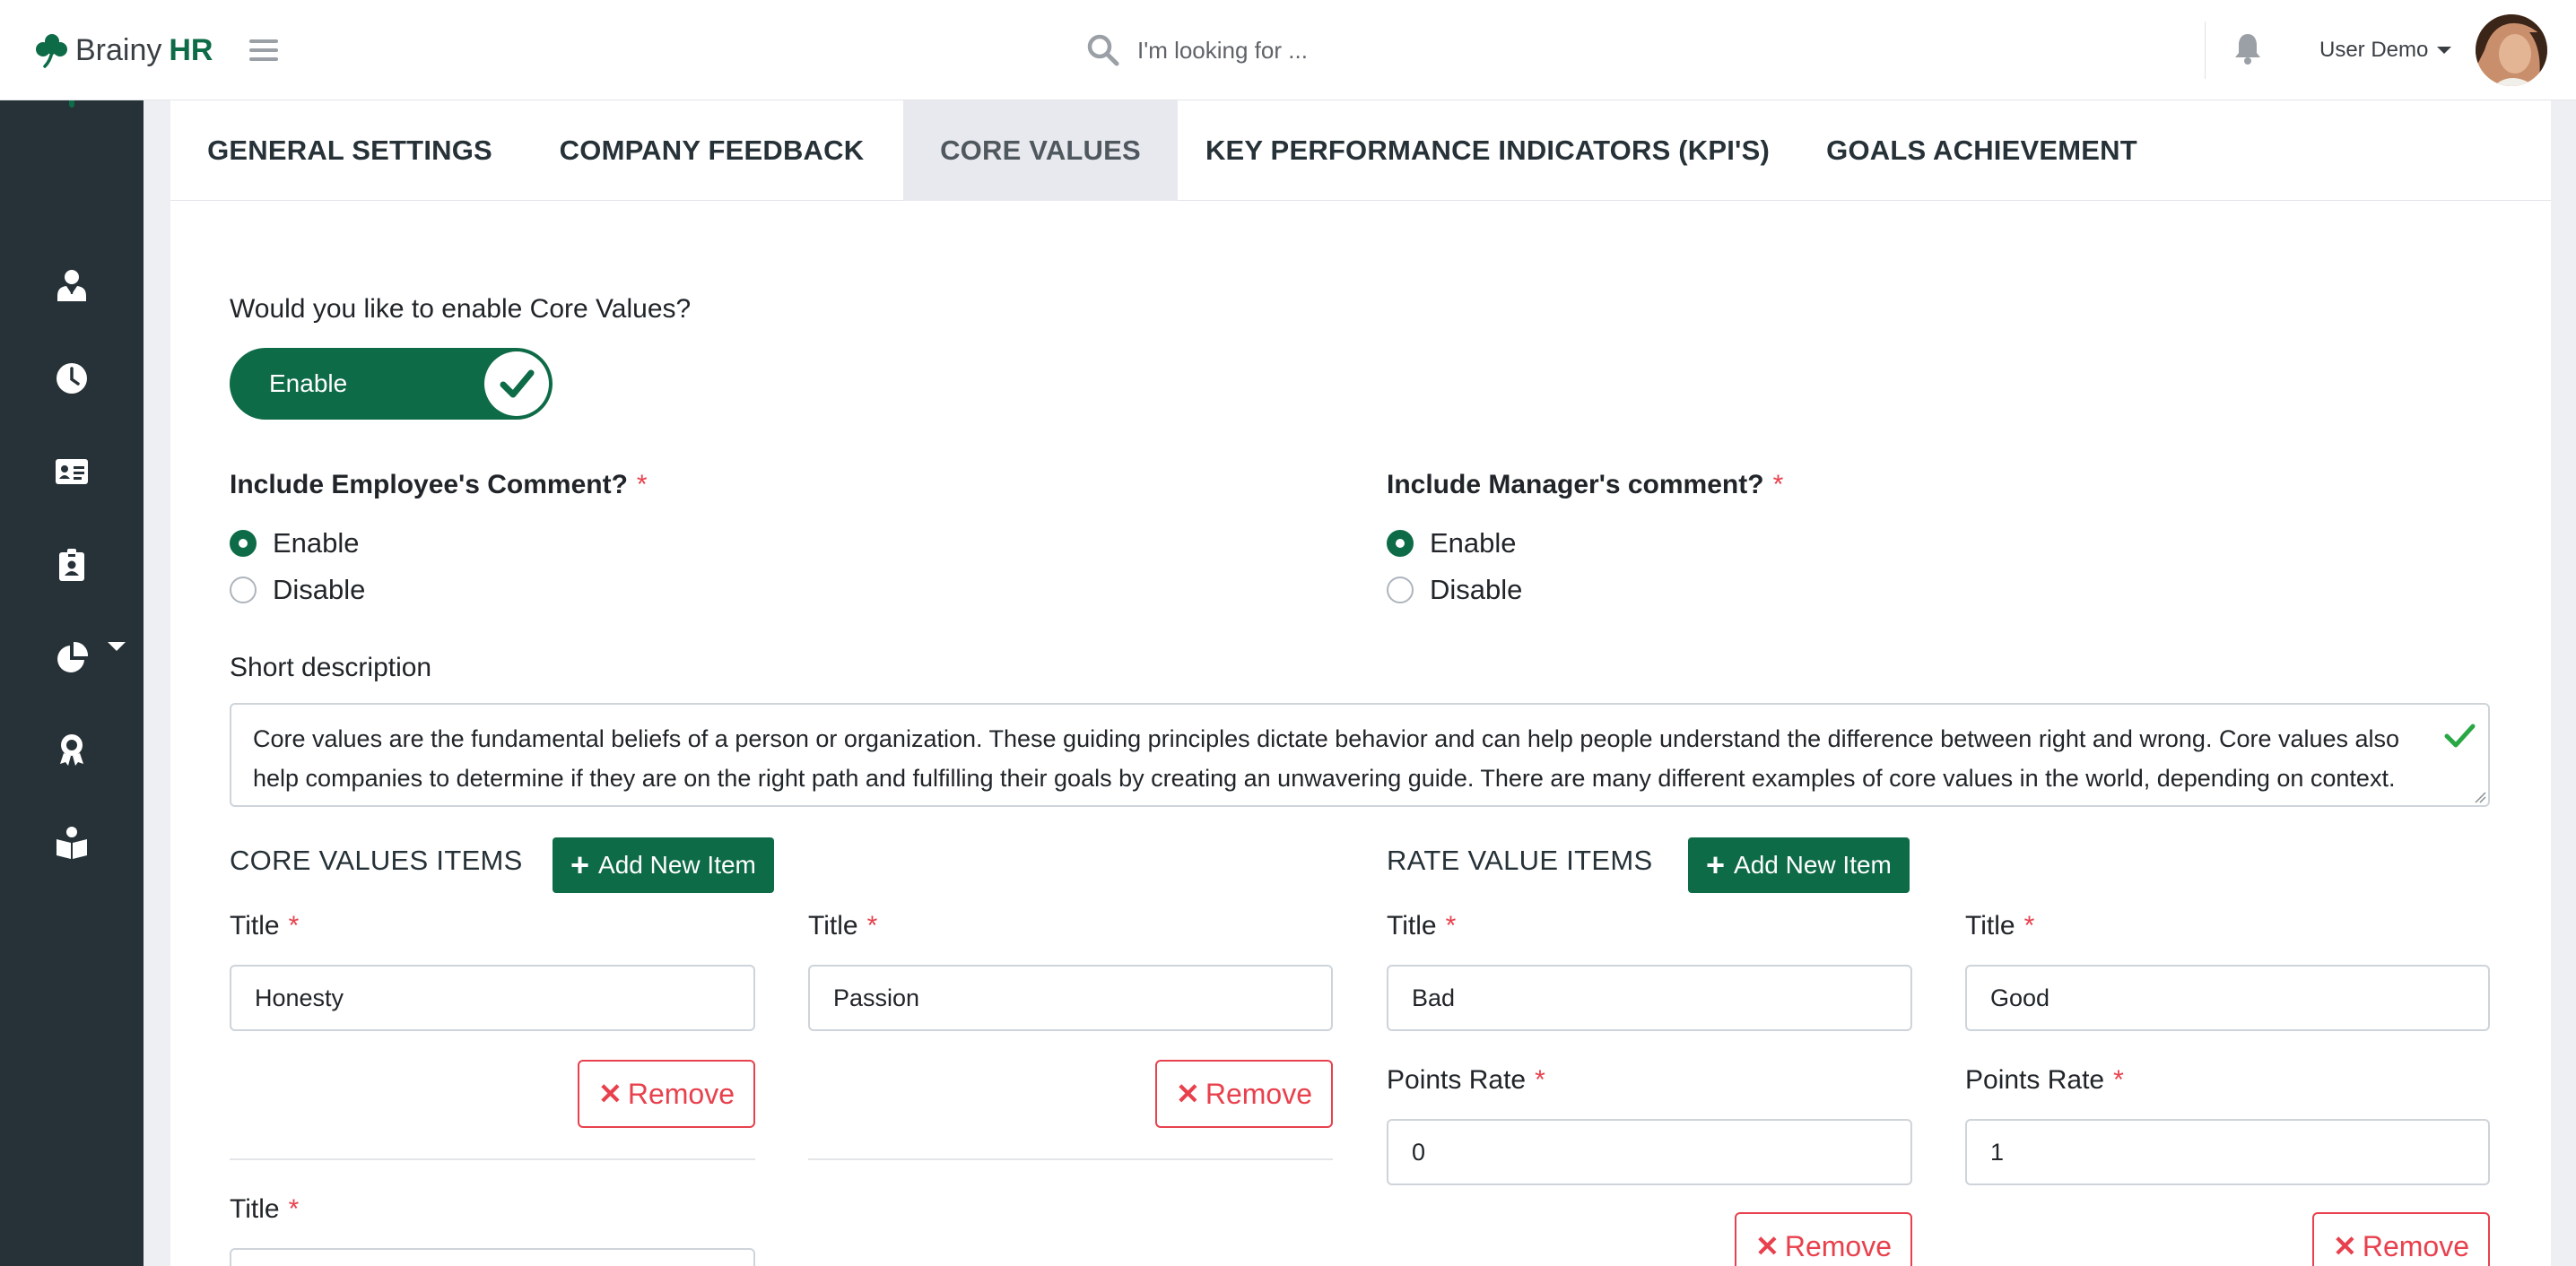 This screenshot has width=2576, height=1266. I want to click on sidebar-item-time, so click(72, 378).